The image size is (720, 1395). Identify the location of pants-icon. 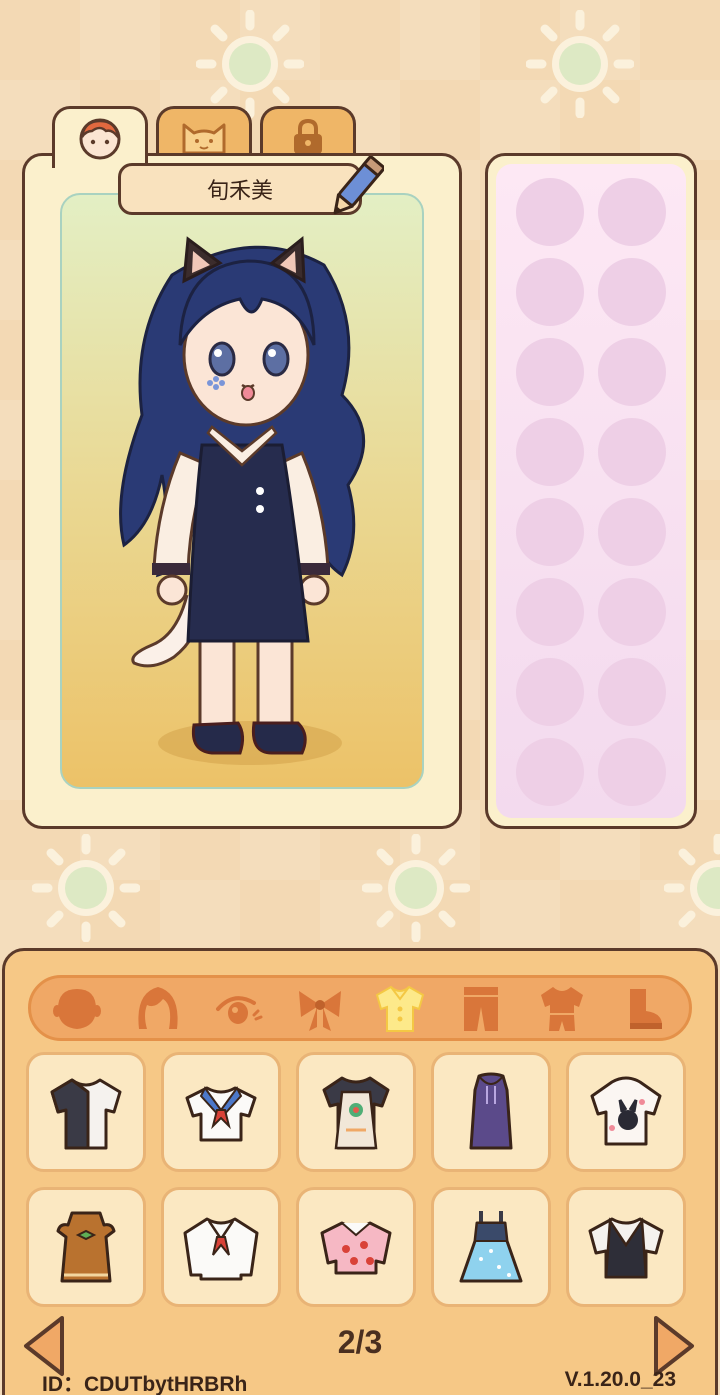
(481, 1009).